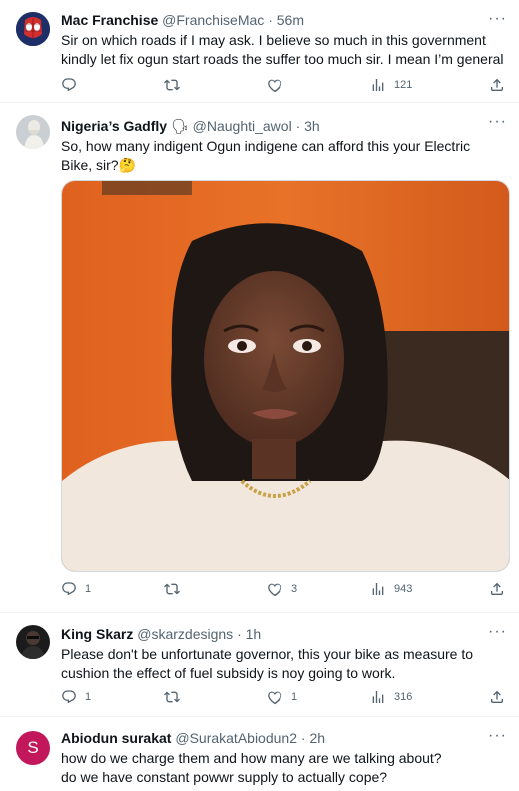 Image resolution: width=519 pixels, height=791 pixels. Describe the element at coordinates (294, 589) in the screenshot. I see `like-count: 3` at that location.